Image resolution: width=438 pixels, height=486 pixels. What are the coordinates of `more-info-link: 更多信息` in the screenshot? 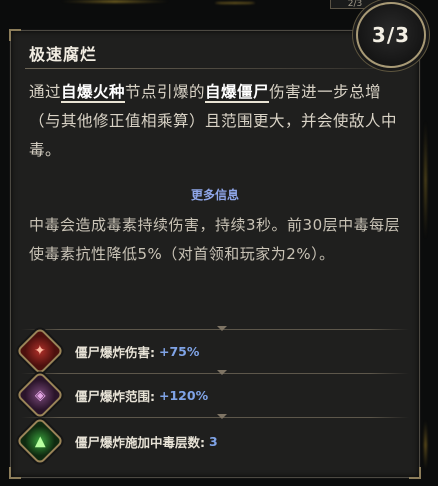 It's located at (215, 194).